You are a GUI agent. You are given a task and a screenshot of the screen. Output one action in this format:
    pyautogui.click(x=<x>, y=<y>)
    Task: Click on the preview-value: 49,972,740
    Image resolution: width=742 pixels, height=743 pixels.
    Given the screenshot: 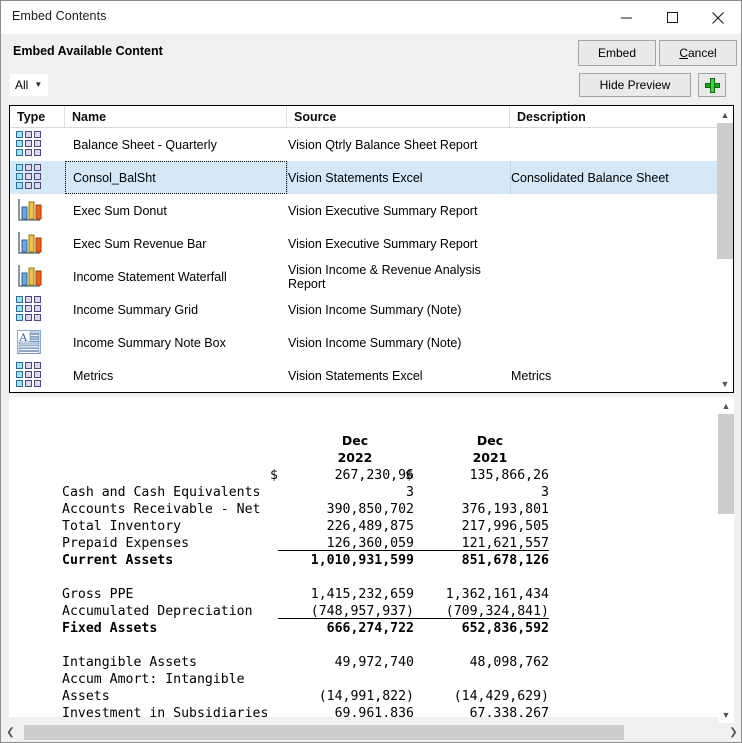 What is the action you would take?
    pyautogui.click(x=374, y=662)
    